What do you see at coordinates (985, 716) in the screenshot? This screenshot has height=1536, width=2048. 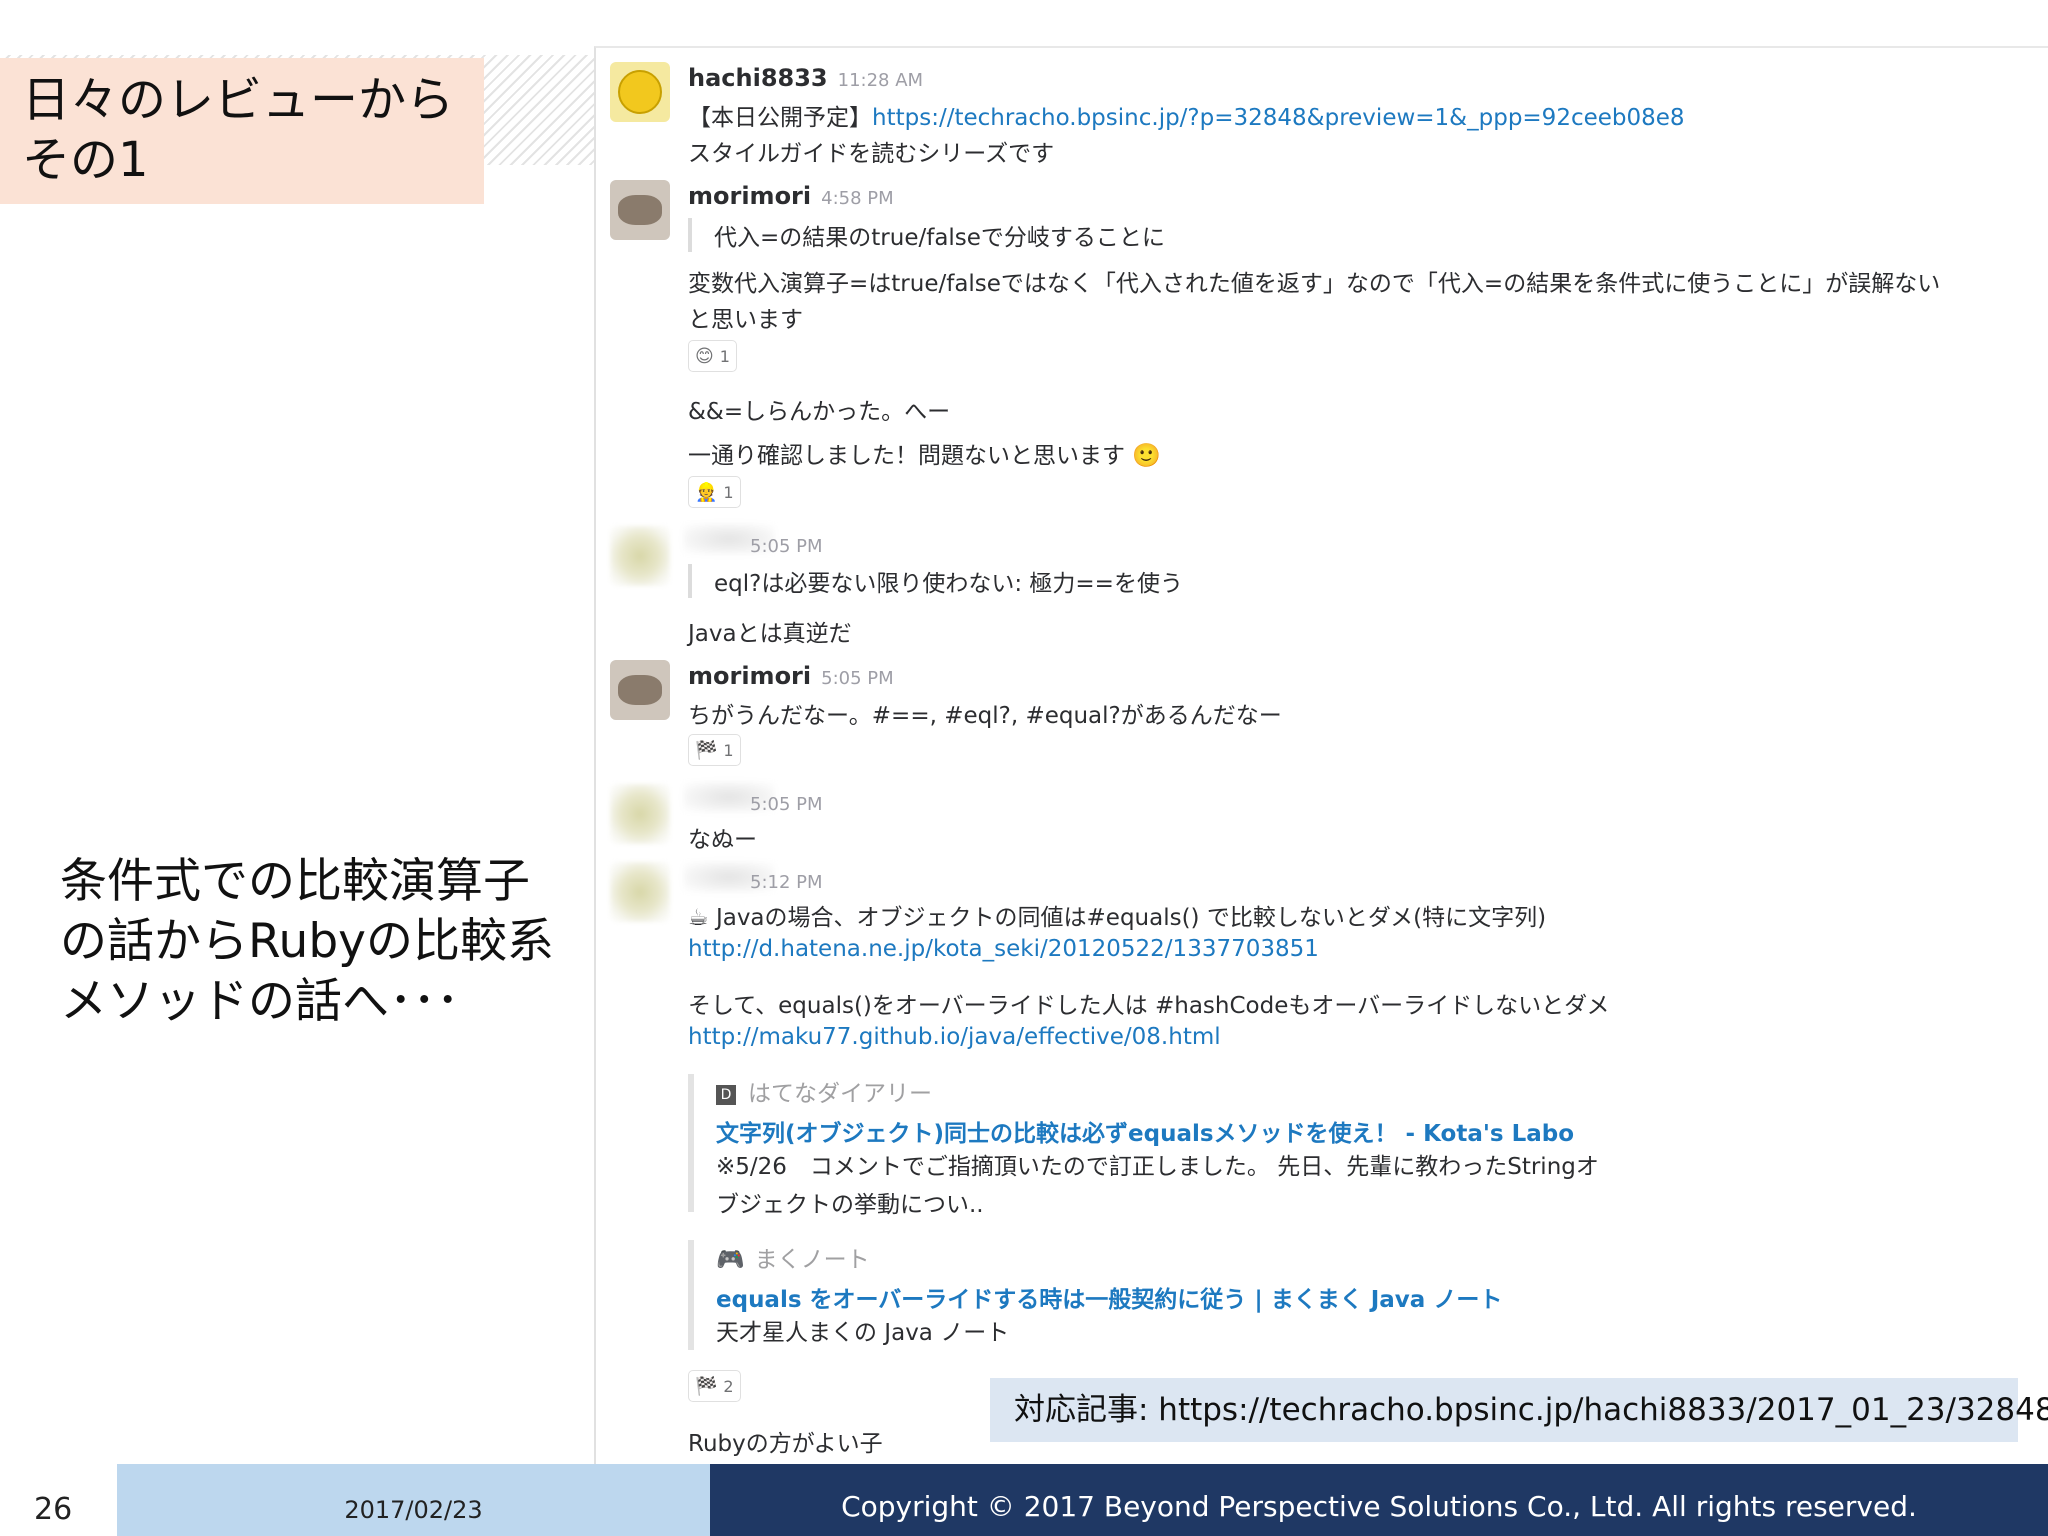 I see `message-text: ちがうんだなー。#==, #eql?, #equal?があるんだなー` at bounding box center [985, 716].